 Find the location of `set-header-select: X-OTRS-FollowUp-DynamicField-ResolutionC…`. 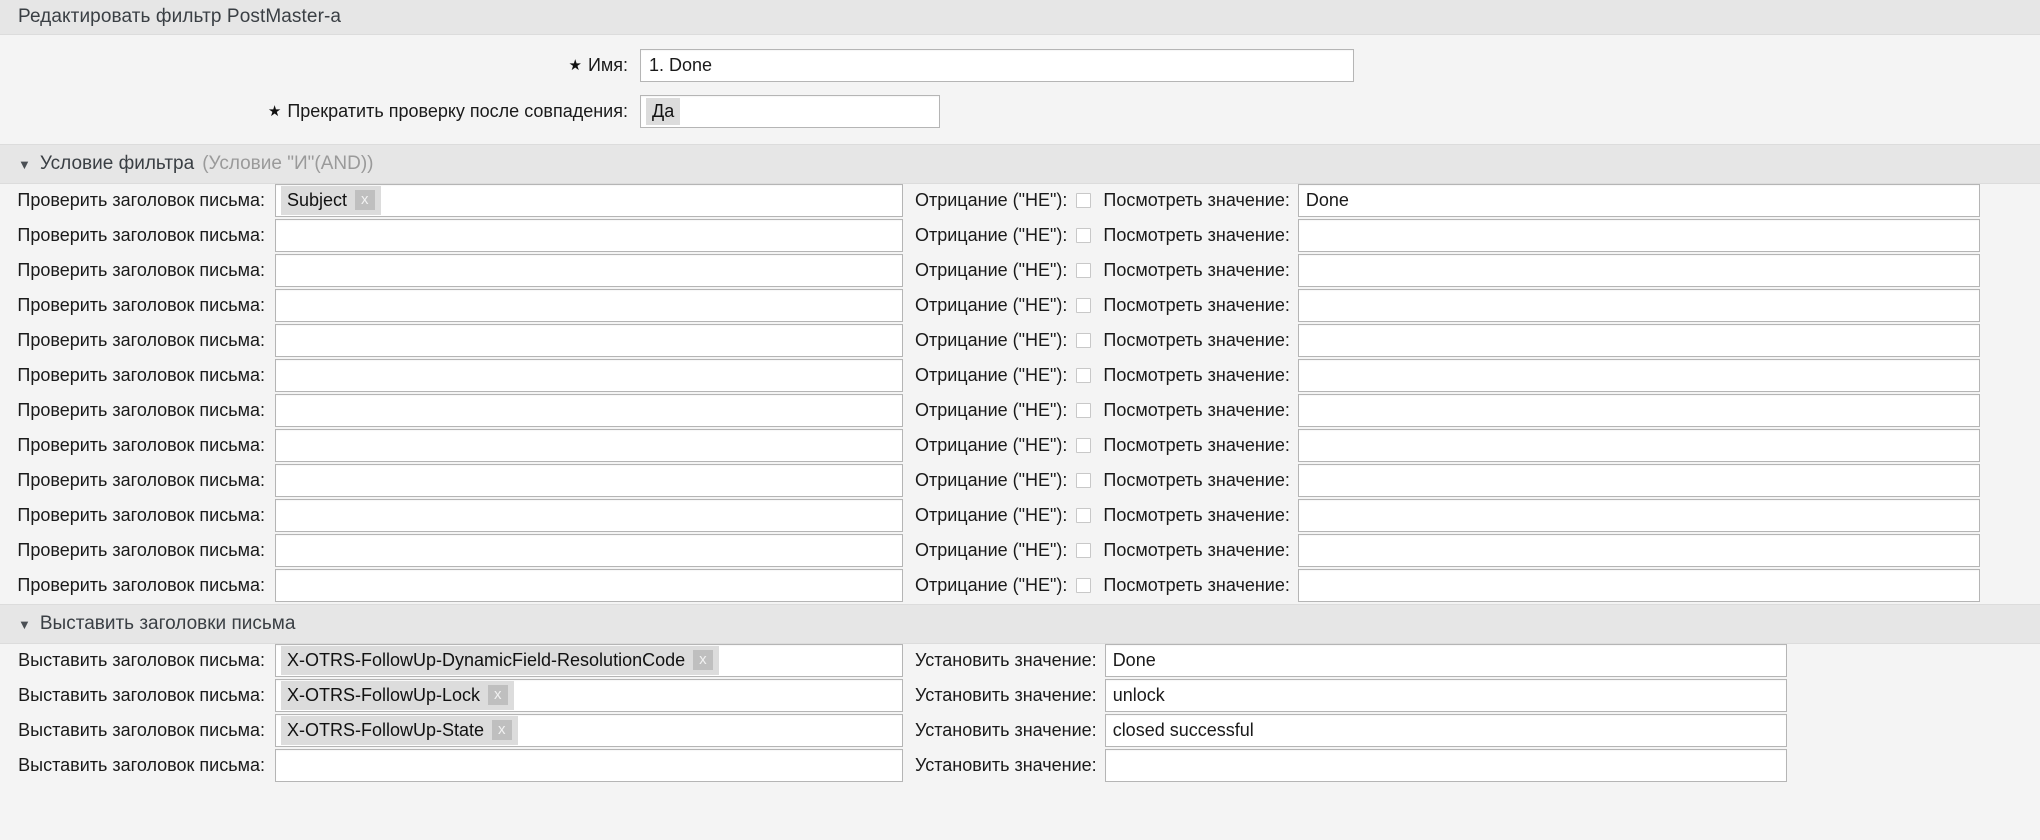

set-header-select: X-OTRS-FollowUp-DynamicField-ResolutionC… is located at coordinates (589, 660).